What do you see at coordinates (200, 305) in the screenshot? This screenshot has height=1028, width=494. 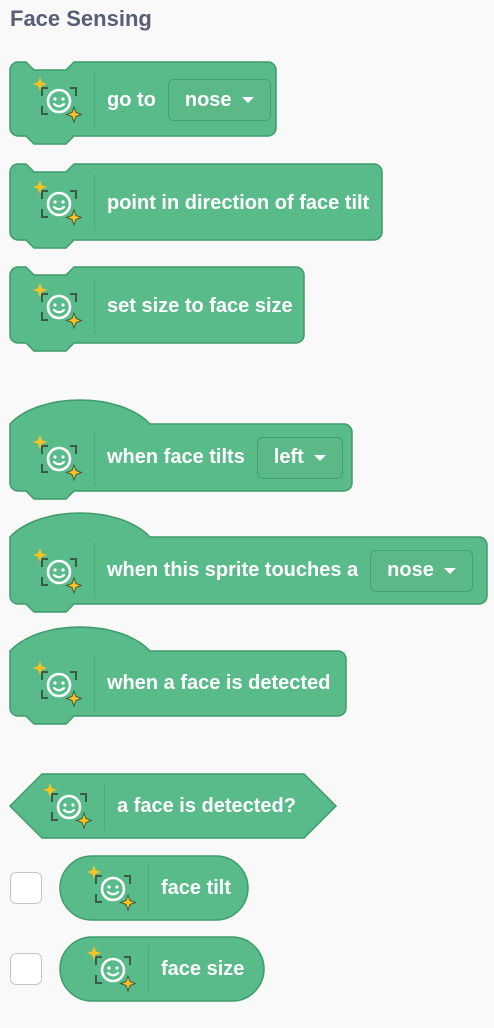 I see `block-label: set size to face size` at bounding box center [200, 305].